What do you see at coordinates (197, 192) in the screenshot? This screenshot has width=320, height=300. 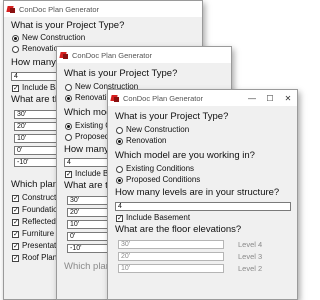 I see `levels-question: How many levels are in your structure?` at bounding box center [197, 192].